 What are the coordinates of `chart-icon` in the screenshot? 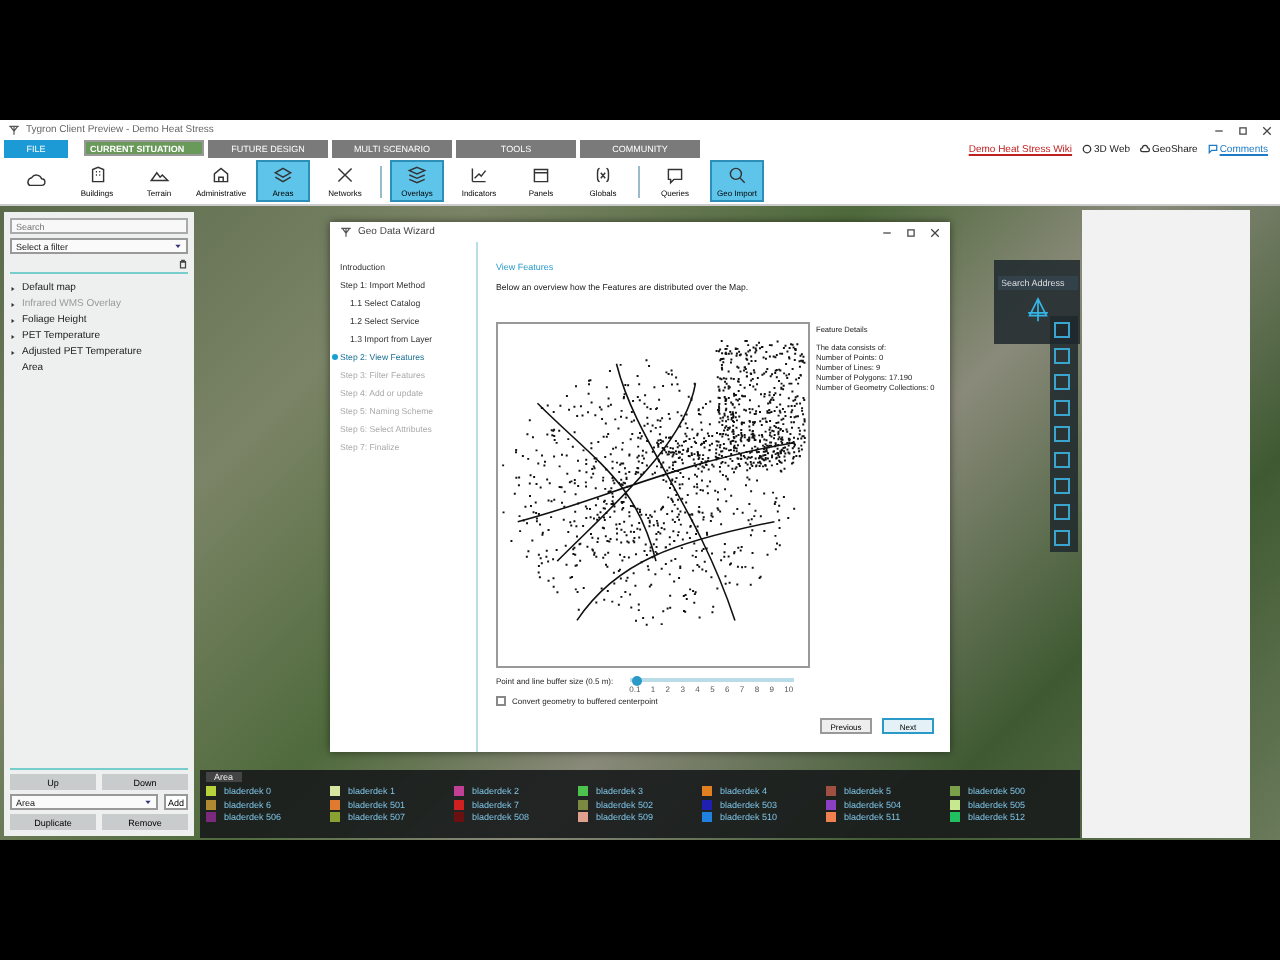 It's located at (479, 175).